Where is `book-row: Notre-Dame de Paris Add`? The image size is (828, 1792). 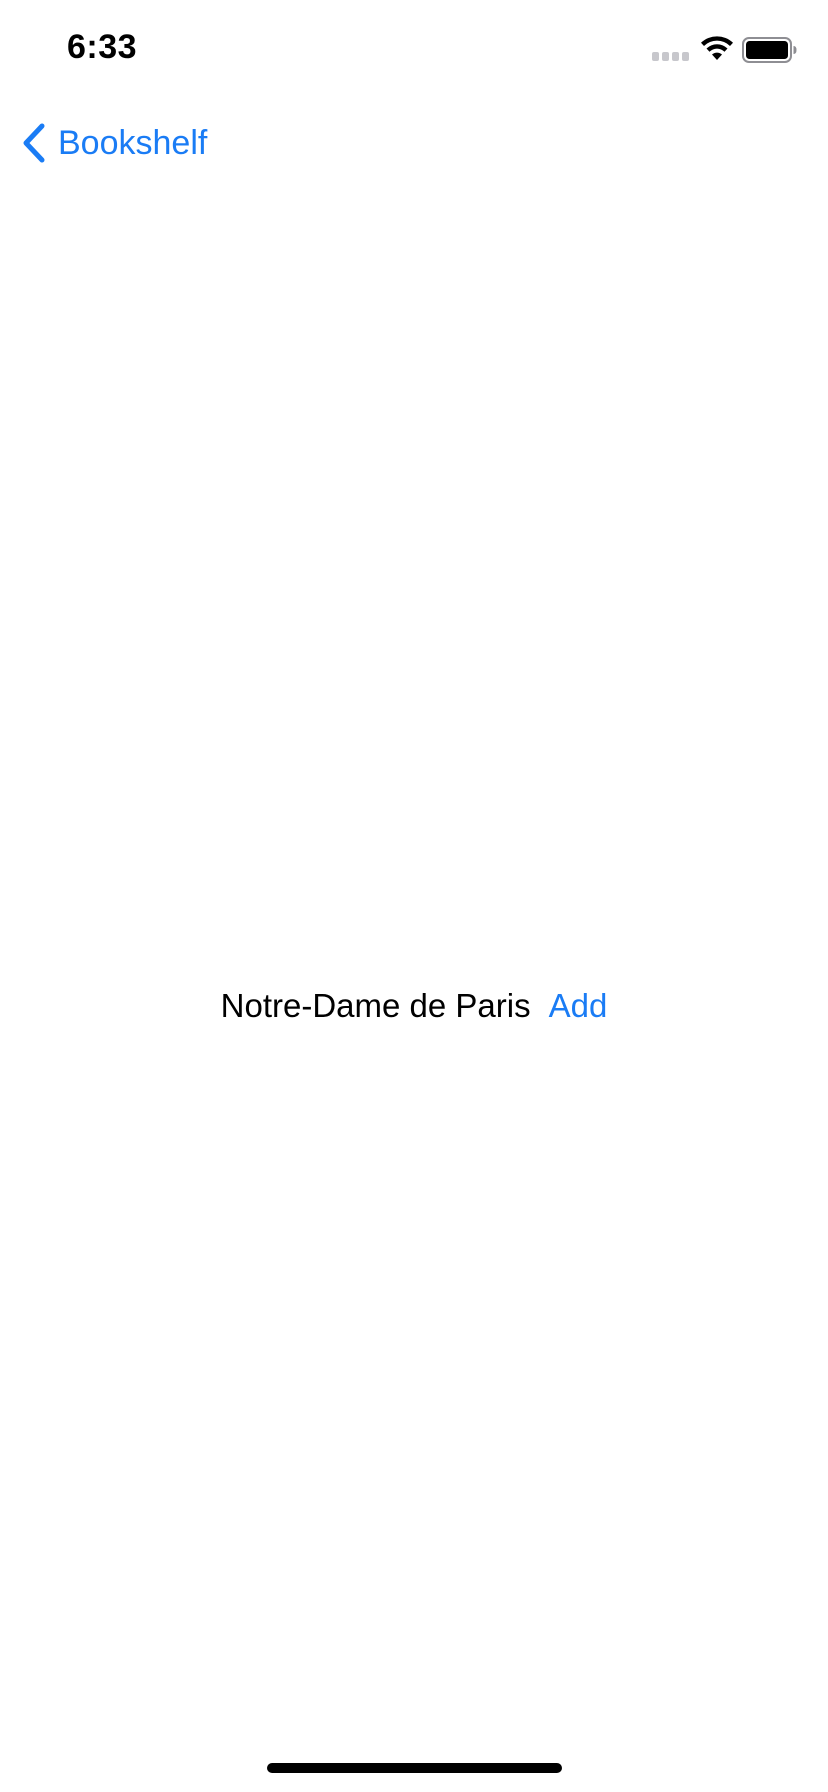
book-row: Notre-Dame de Paris Add is located at coordinates (414, 1006).